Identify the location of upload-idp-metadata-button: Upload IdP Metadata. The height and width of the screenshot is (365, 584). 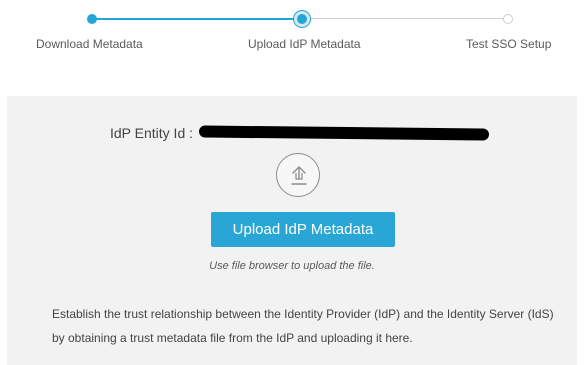
(303, 229).